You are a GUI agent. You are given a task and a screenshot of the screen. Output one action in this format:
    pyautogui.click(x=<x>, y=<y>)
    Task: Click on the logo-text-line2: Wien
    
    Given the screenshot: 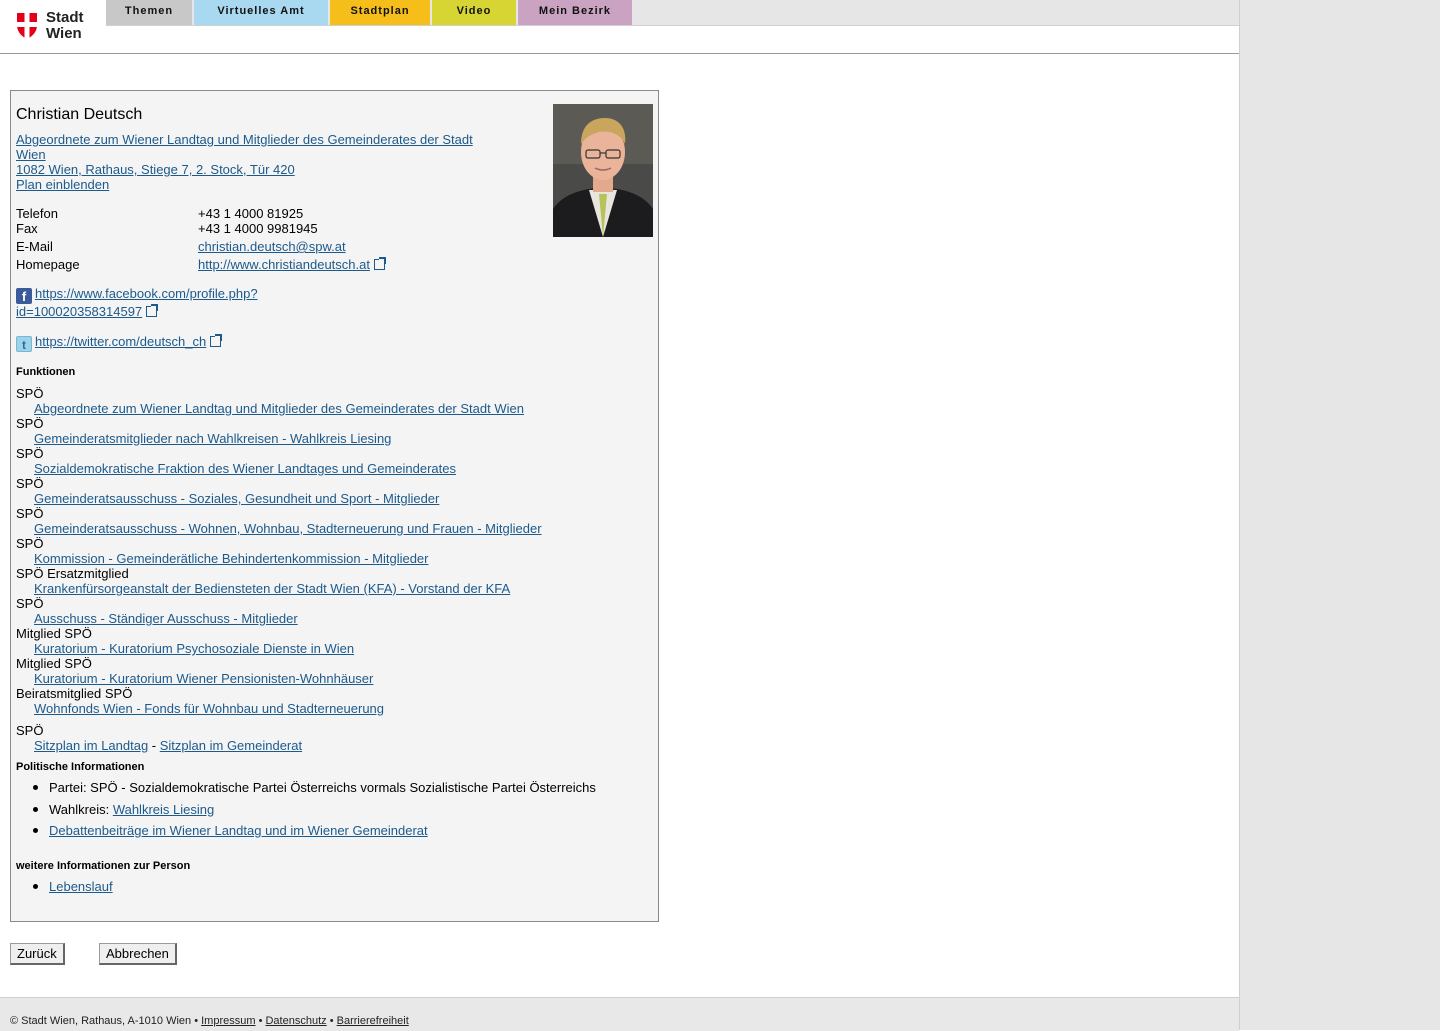 What is the action you would take?
    pyautogui.click(x=64, y=33)
    